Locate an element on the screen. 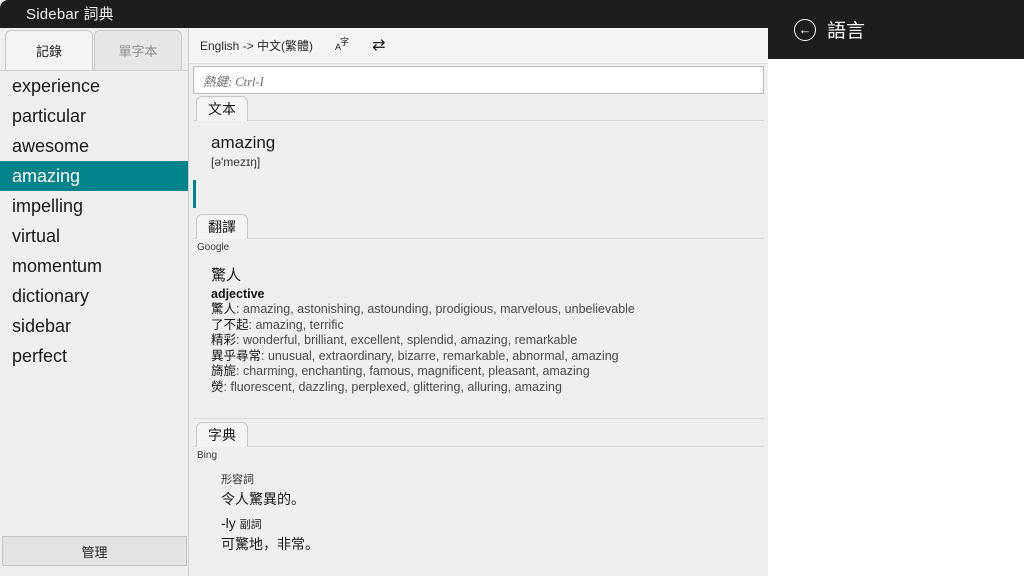  word-label: virtual is located at coordinates (36, 236).